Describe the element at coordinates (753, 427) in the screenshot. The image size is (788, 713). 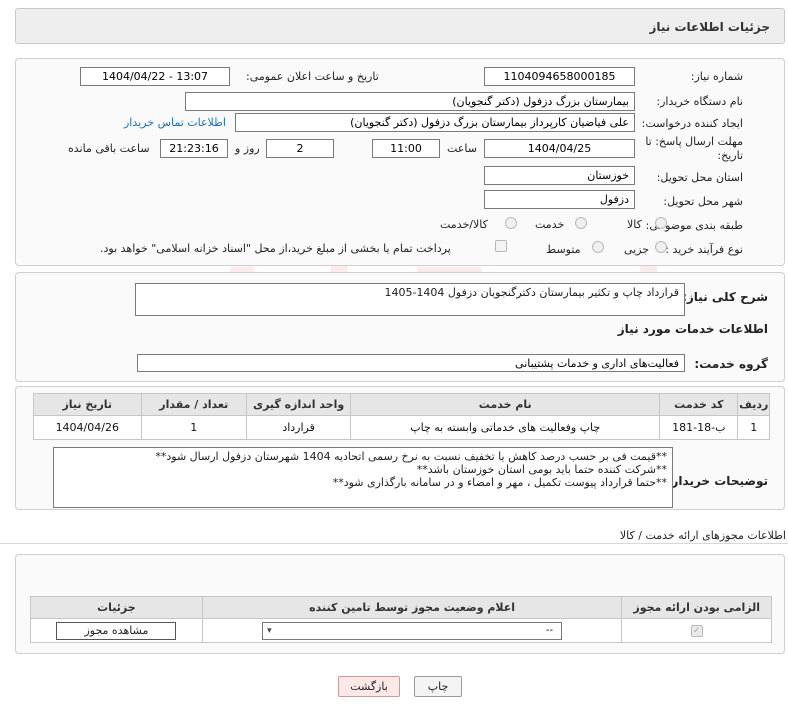
I see `row-index: 1` at that location.